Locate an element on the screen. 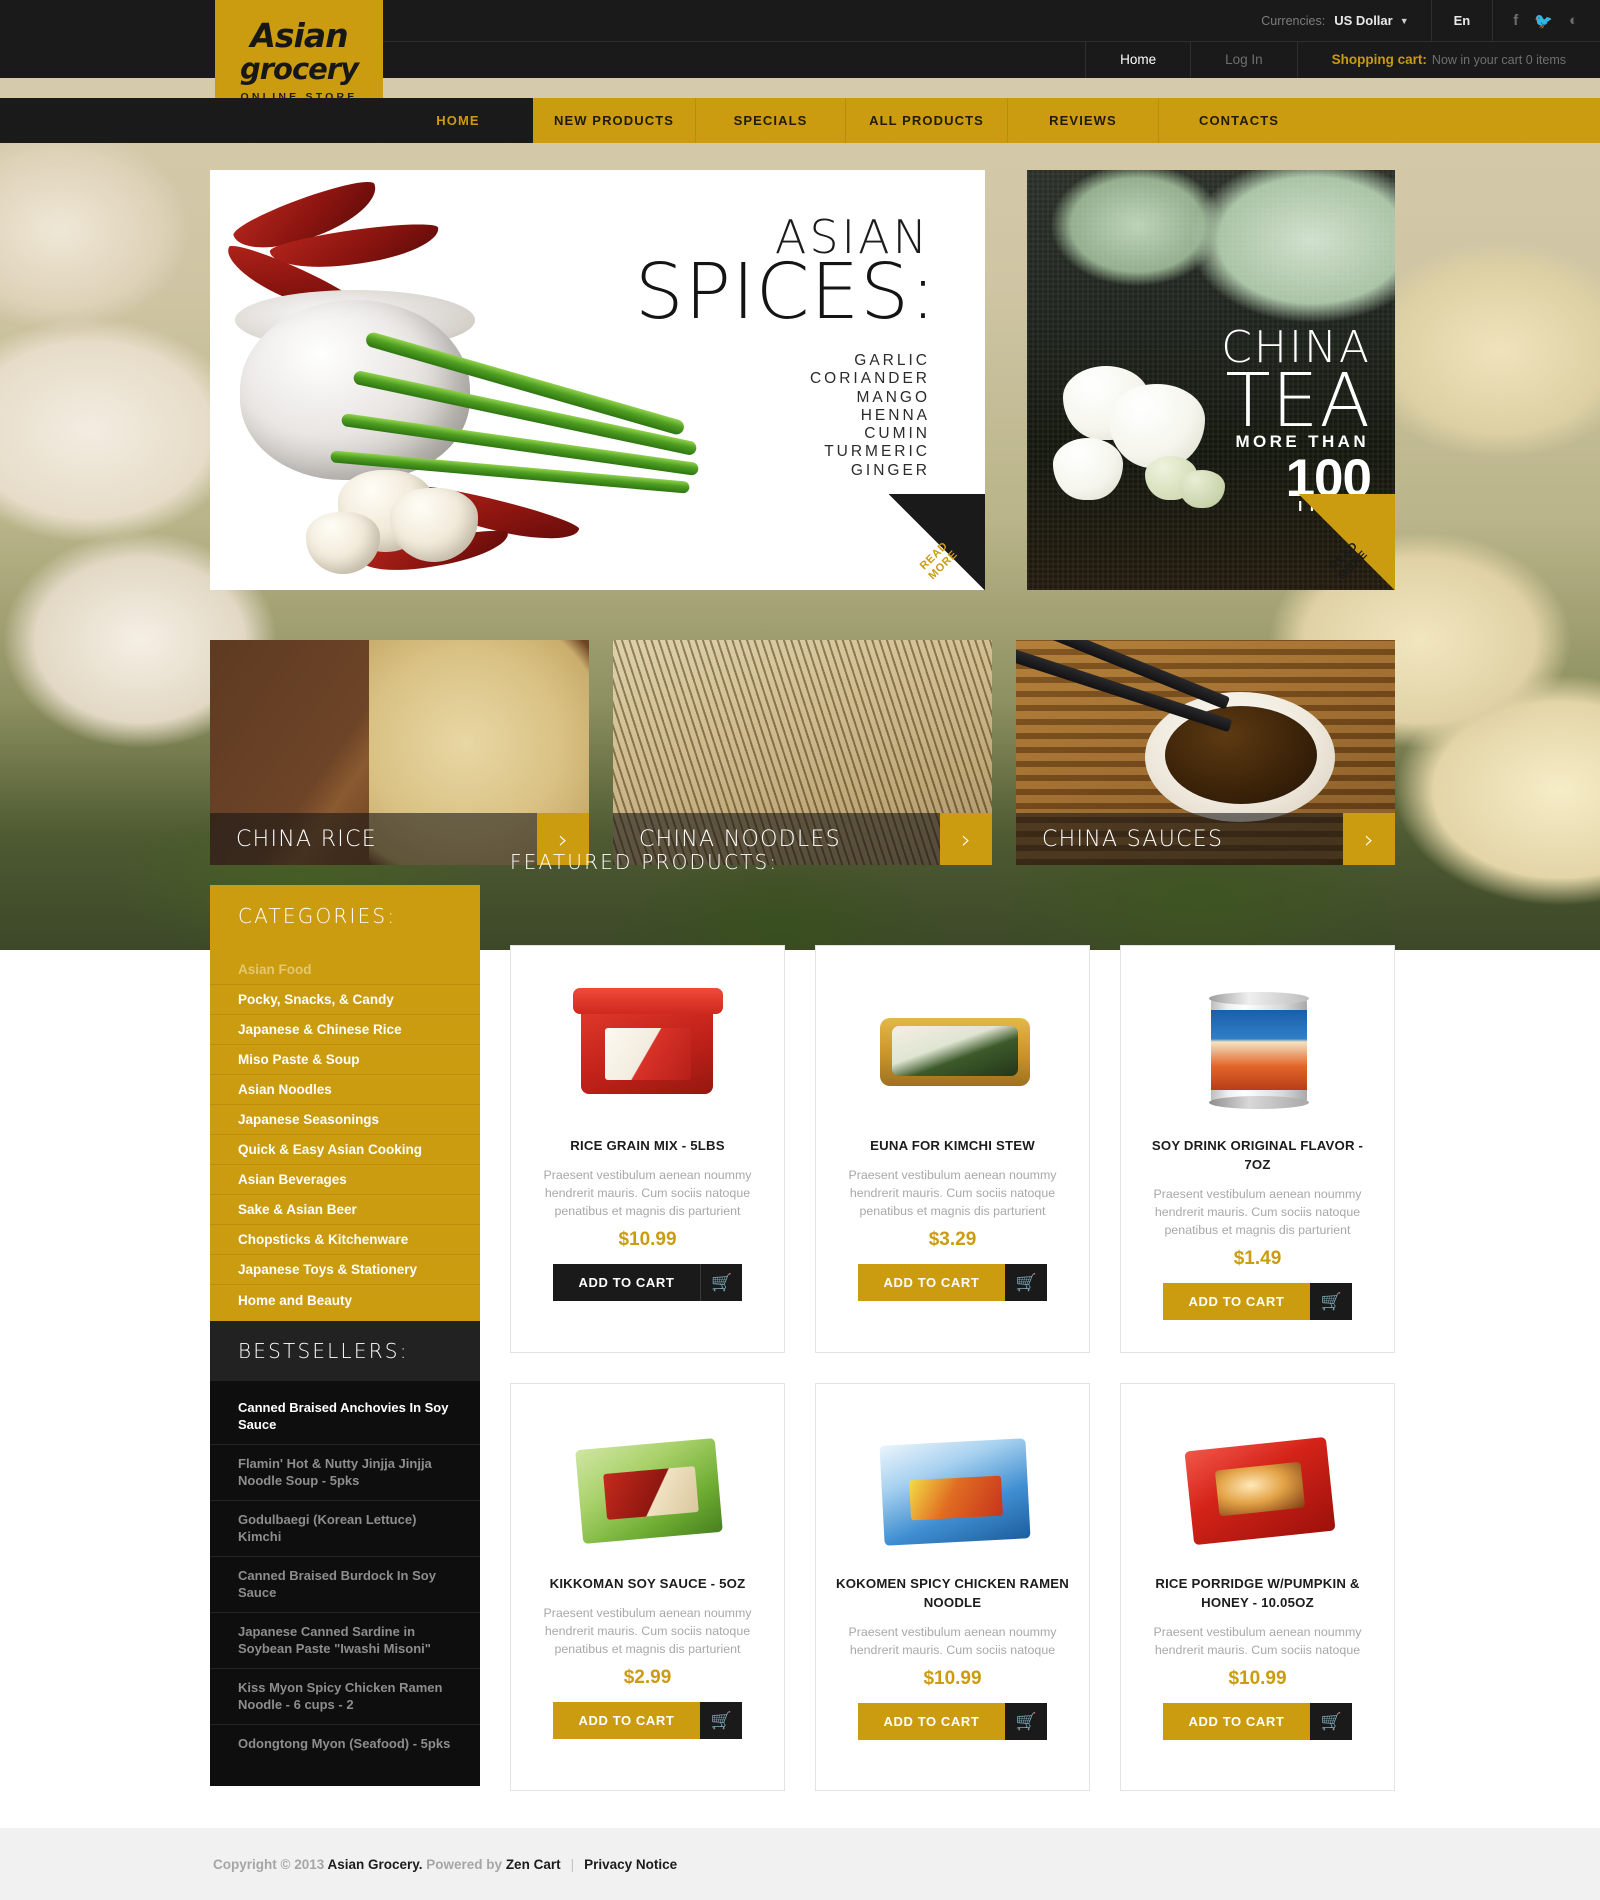 This screenshot has height=1900, width=1600. product-name: EUNA FOR KIMCHI STEW is located at coordinates (952, 1145).